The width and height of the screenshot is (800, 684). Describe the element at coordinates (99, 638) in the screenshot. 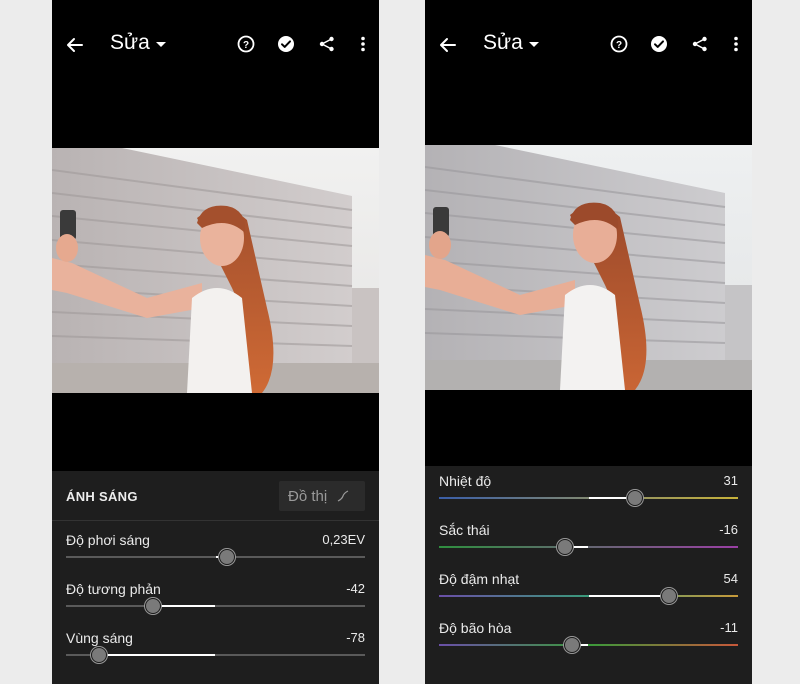

I see `slider-label: Vùng sáng` at that location.